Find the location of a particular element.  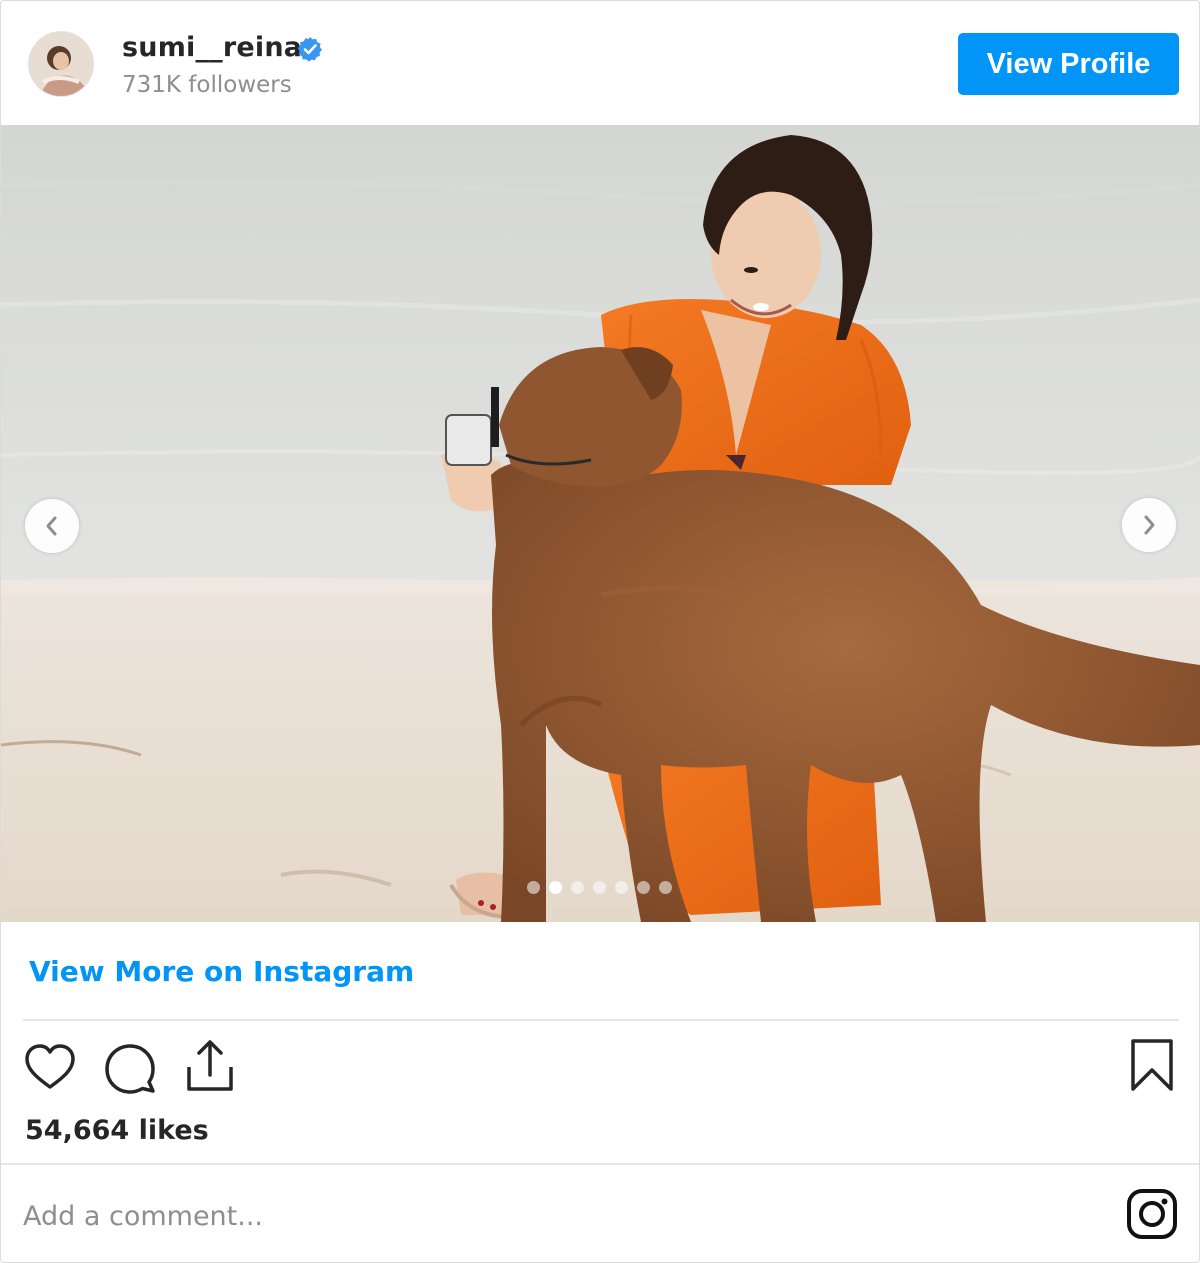

share-button is located at coordinates (210, 1066).